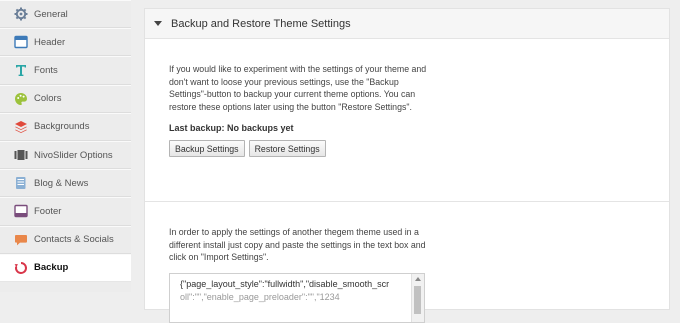  I want to click on scroll-thumb, so click(417, 299).